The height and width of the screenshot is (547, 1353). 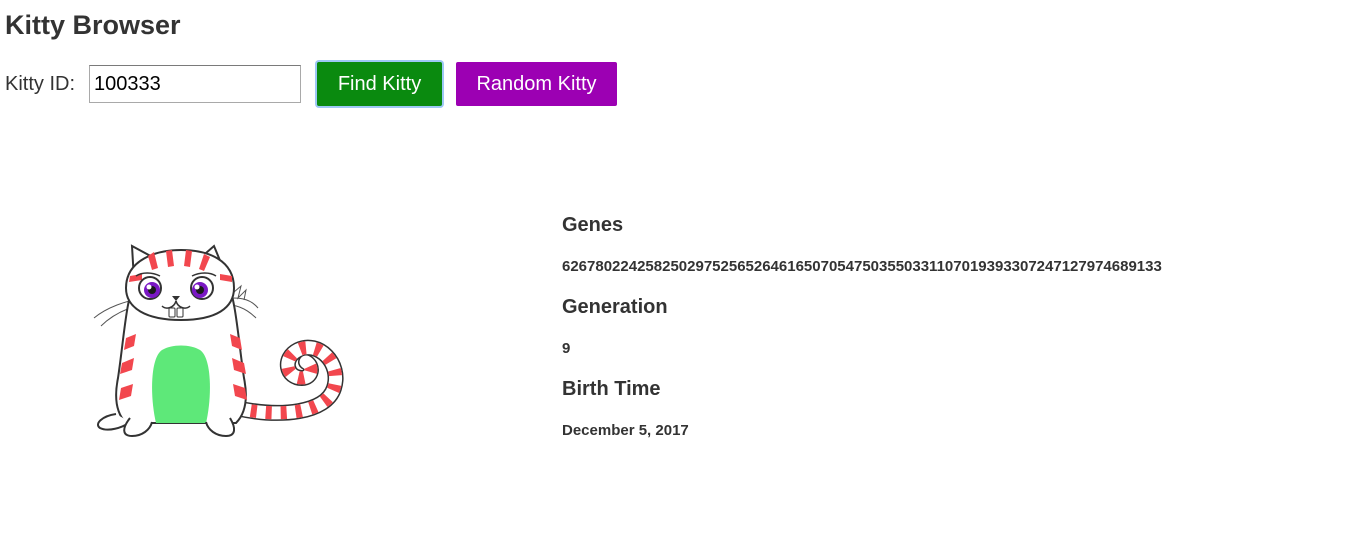 I want to click on kitty-belly, so click(x=181, y=384).